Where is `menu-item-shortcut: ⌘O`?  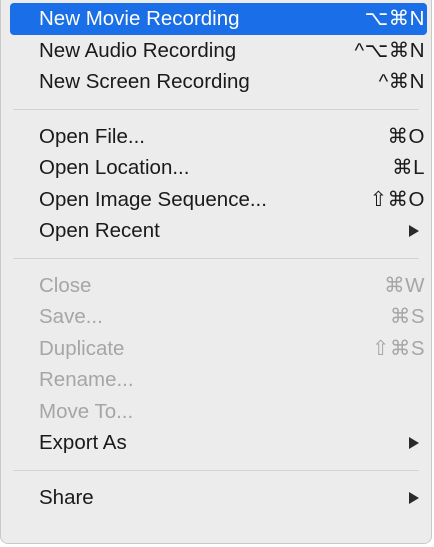 menu-item-shortcut: ⌘O is located at coordinates (406, 136).